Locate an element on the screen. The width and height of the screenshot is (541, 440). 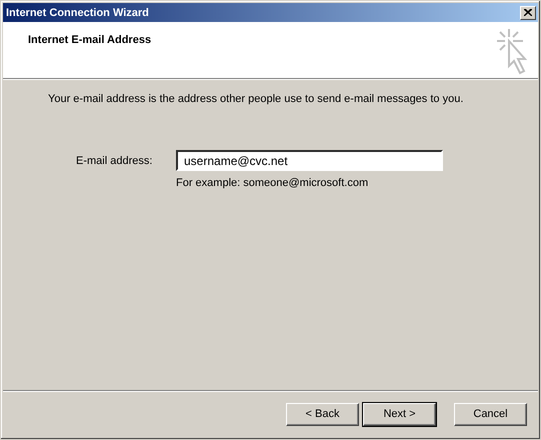
email-input-field: username@cvc.net is located at coordinates (309, 160).